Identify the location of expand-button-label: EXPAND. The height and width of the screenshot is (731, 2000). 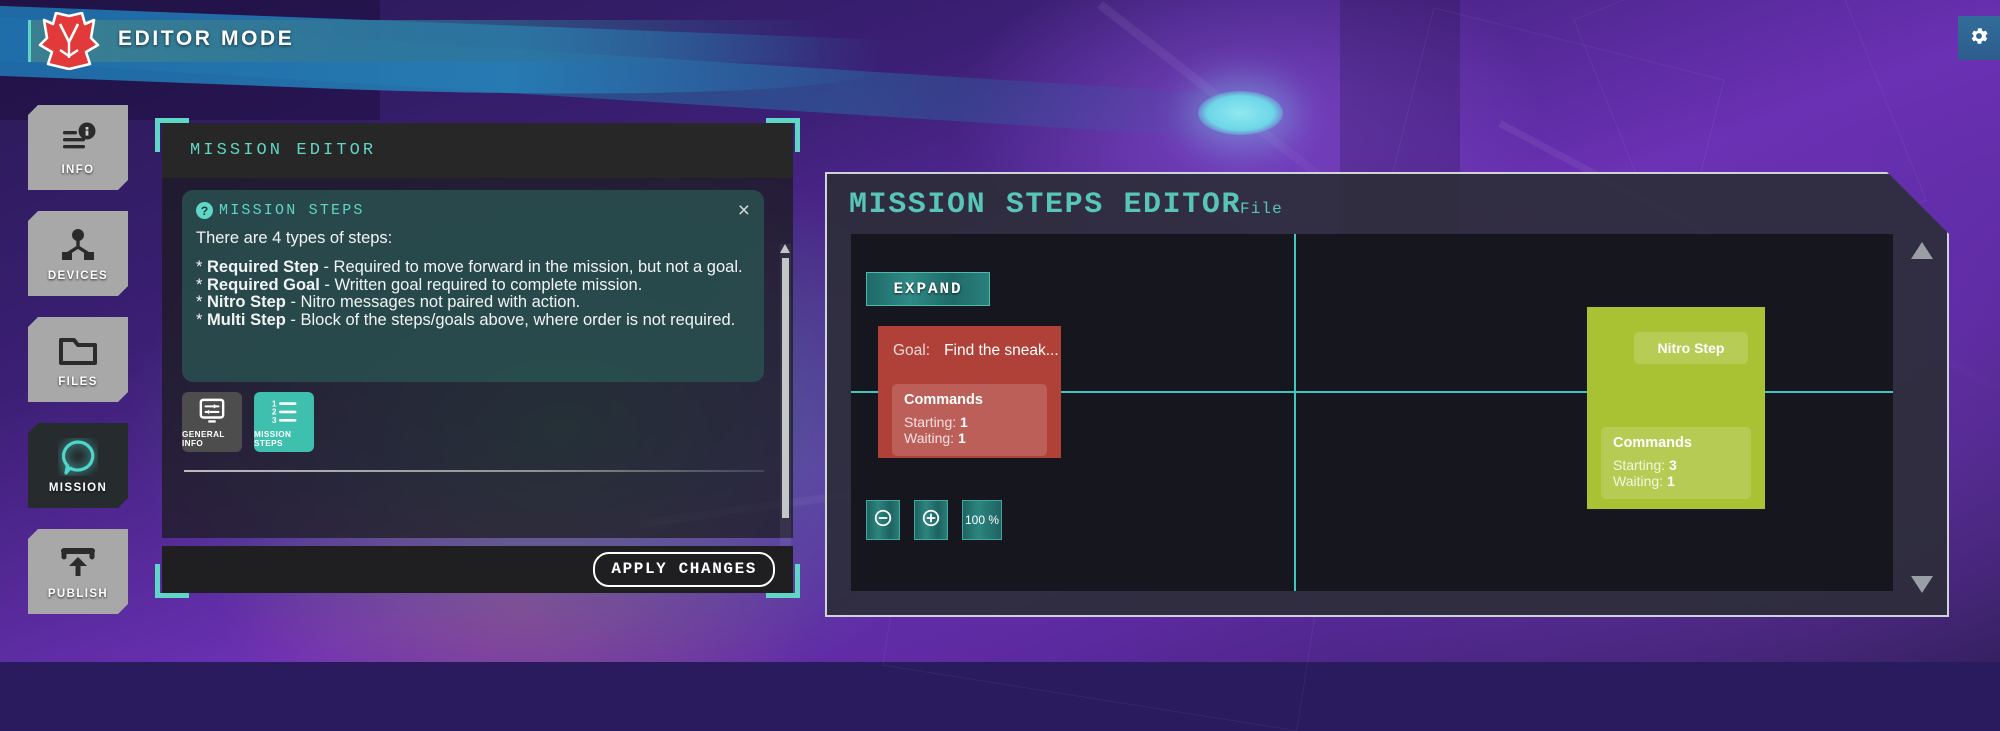
(927, 289).